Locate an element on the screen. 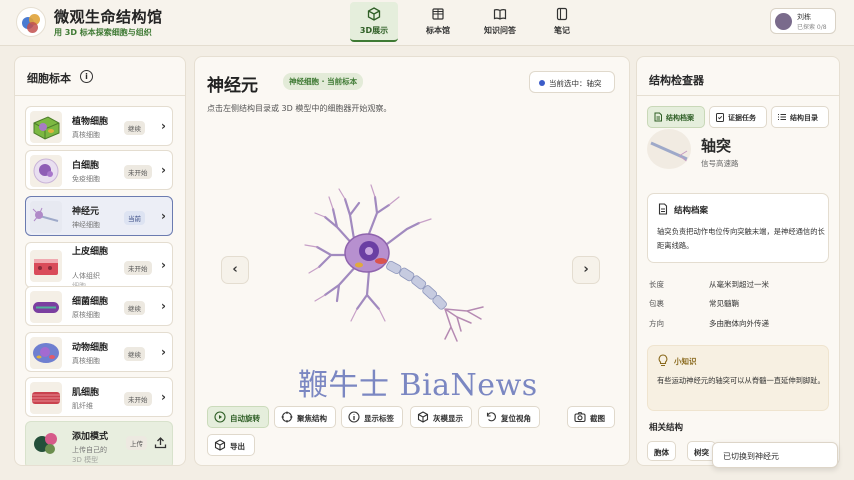  reset-view-button: 复位视角 is located at coordinates (509, 417).